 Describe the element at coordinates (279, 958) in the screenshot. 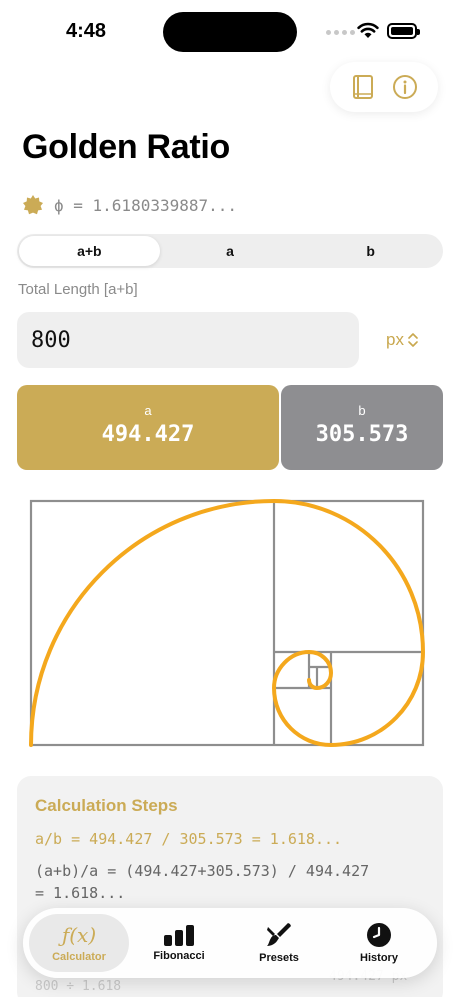

I see `tab-presets-label: Presets` at that location.